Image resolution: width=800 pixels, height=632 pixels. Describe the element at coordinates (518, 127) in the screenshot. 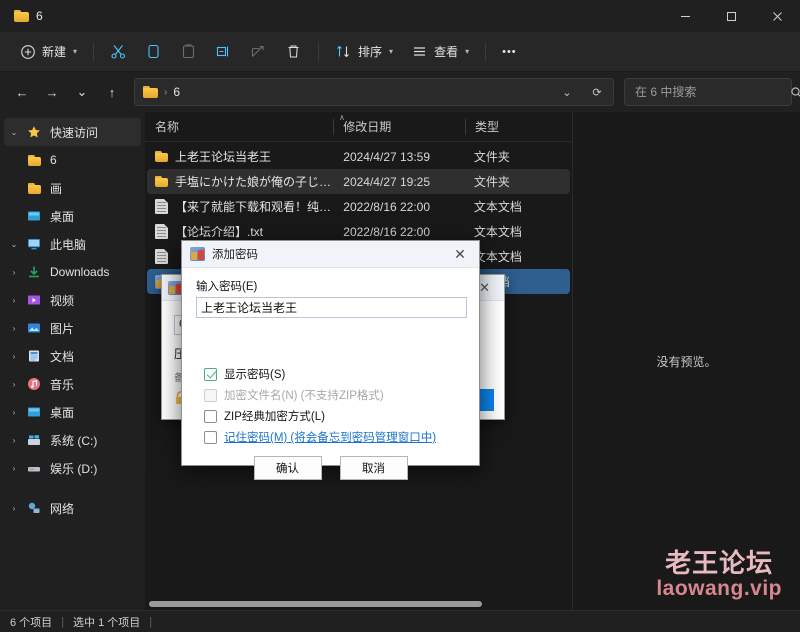

I see `column-header-type: 类型` at that location.